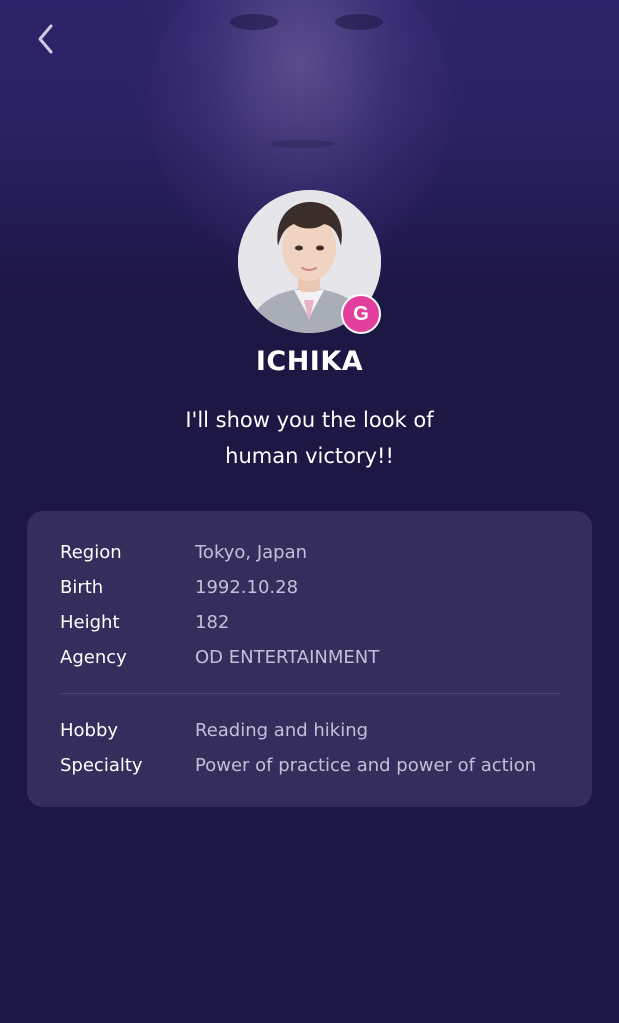 This screenshot has height=1023, width=619. I want to click on chevron-left-icon, so click(45, 39).